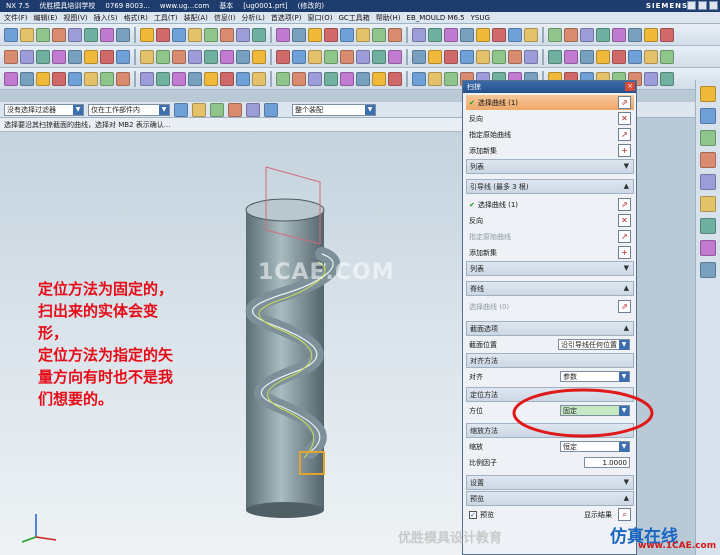  What do you see at coordinates (129, 109) in the screenshot?
I see `selection-scope-dropdown: 仅在工作部件内` at bounding box center [129, 109].